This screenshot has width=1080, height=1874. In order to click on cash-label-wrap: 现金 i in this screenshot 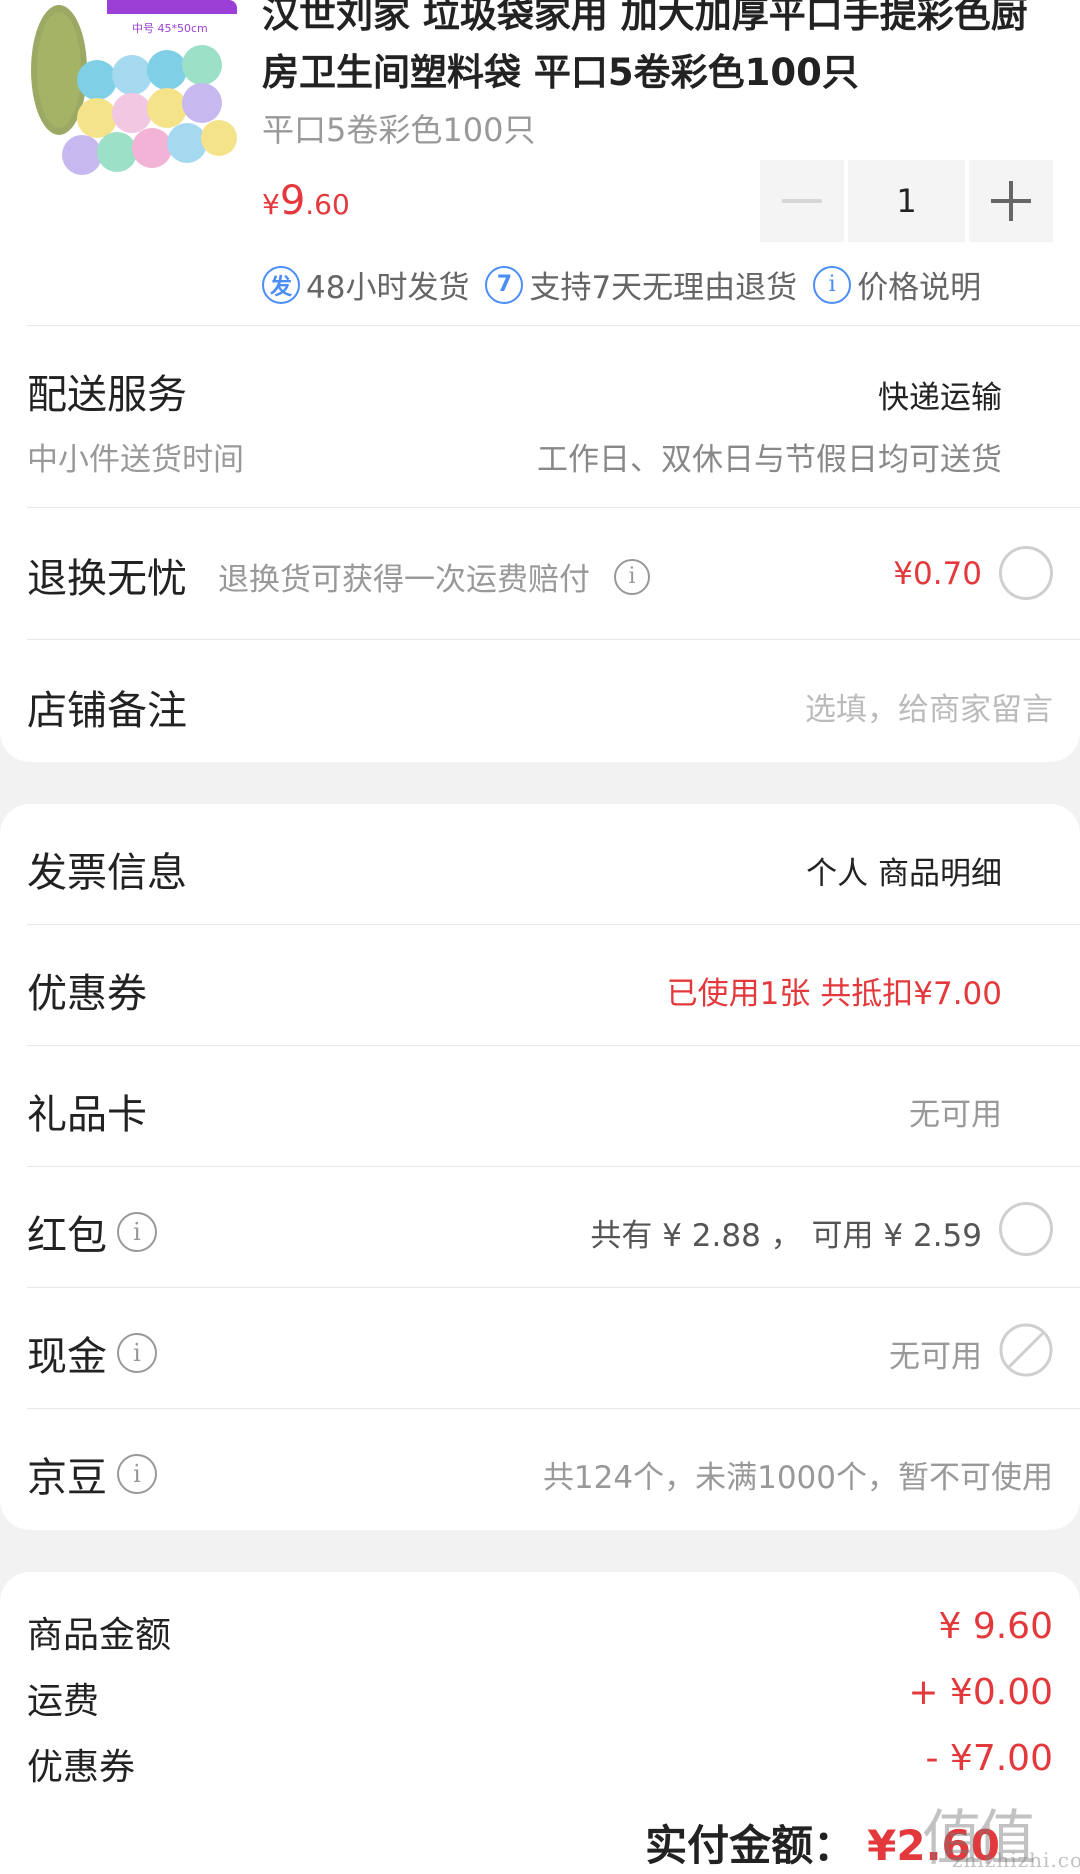, I will do `click(92, 1353)`.